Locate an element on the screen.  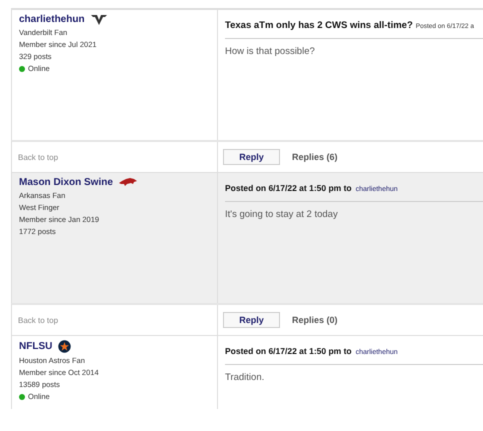
thread-title: Texas aTm only has 2 CWS wins all-time? is located at coordinates (319, 25).